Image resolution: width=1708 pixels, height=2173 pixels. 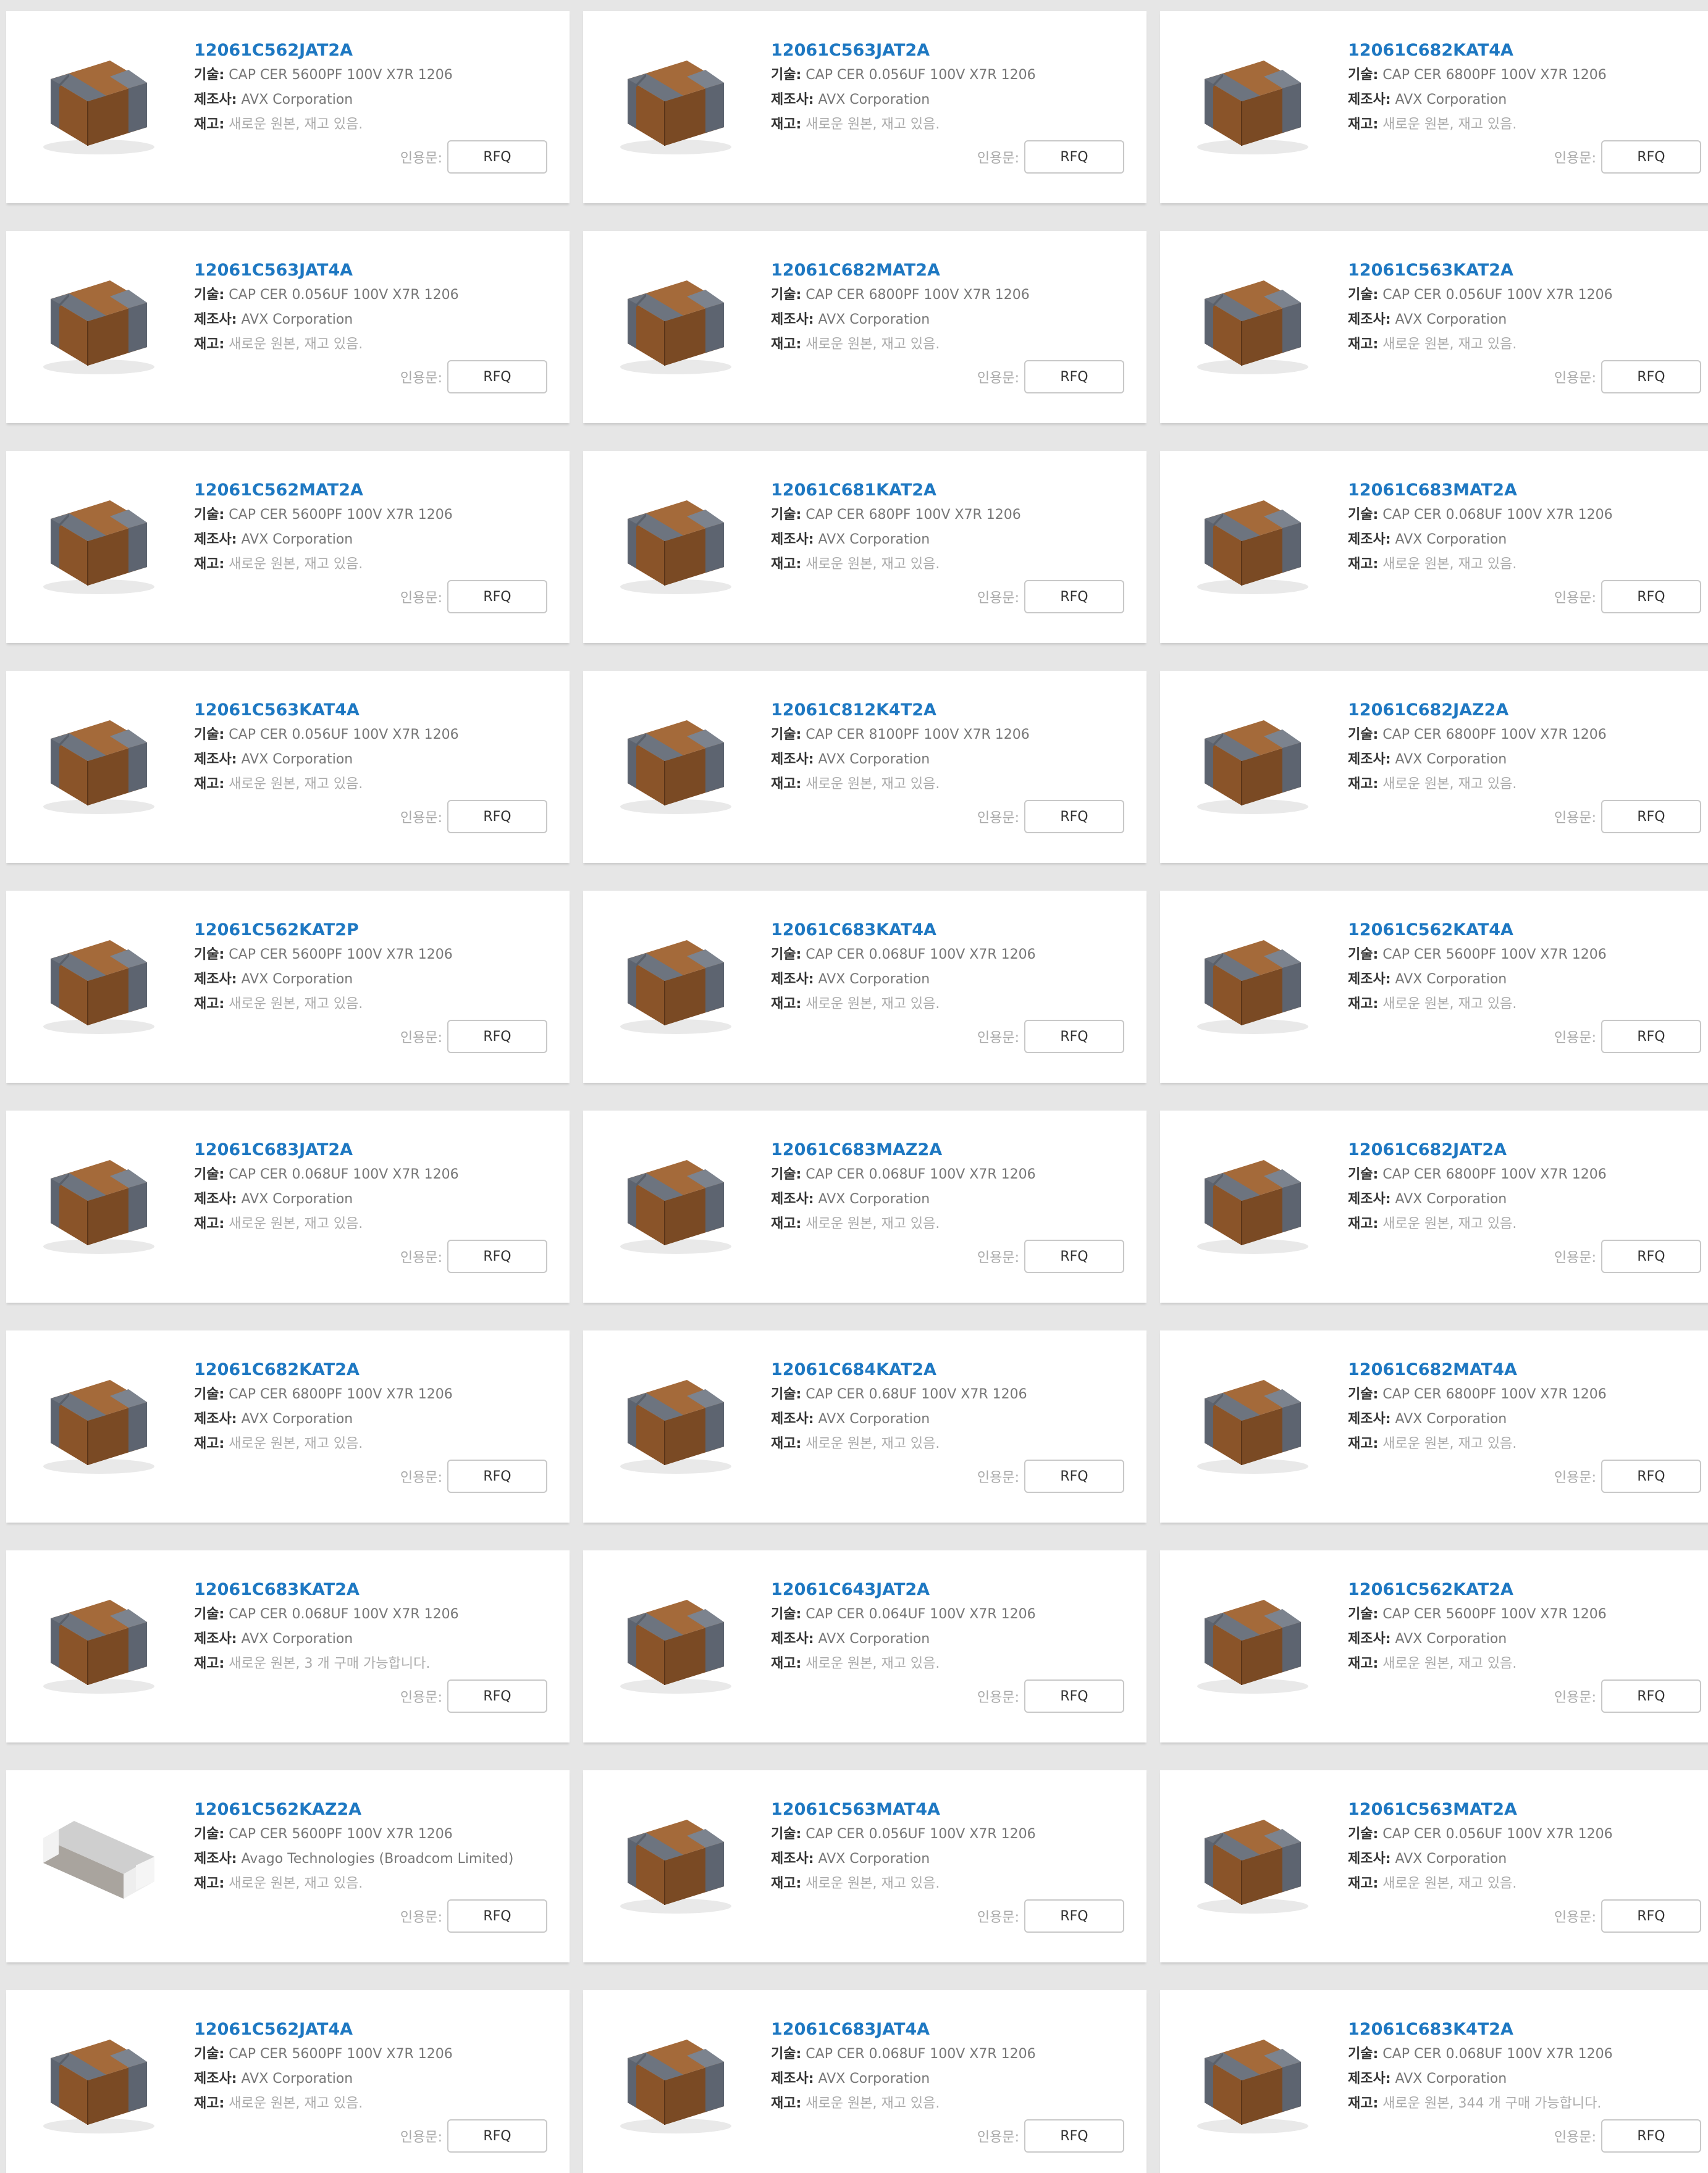 I want to click on part-number-link: 12061C683MAT2A, so click(x=1528, y=490).